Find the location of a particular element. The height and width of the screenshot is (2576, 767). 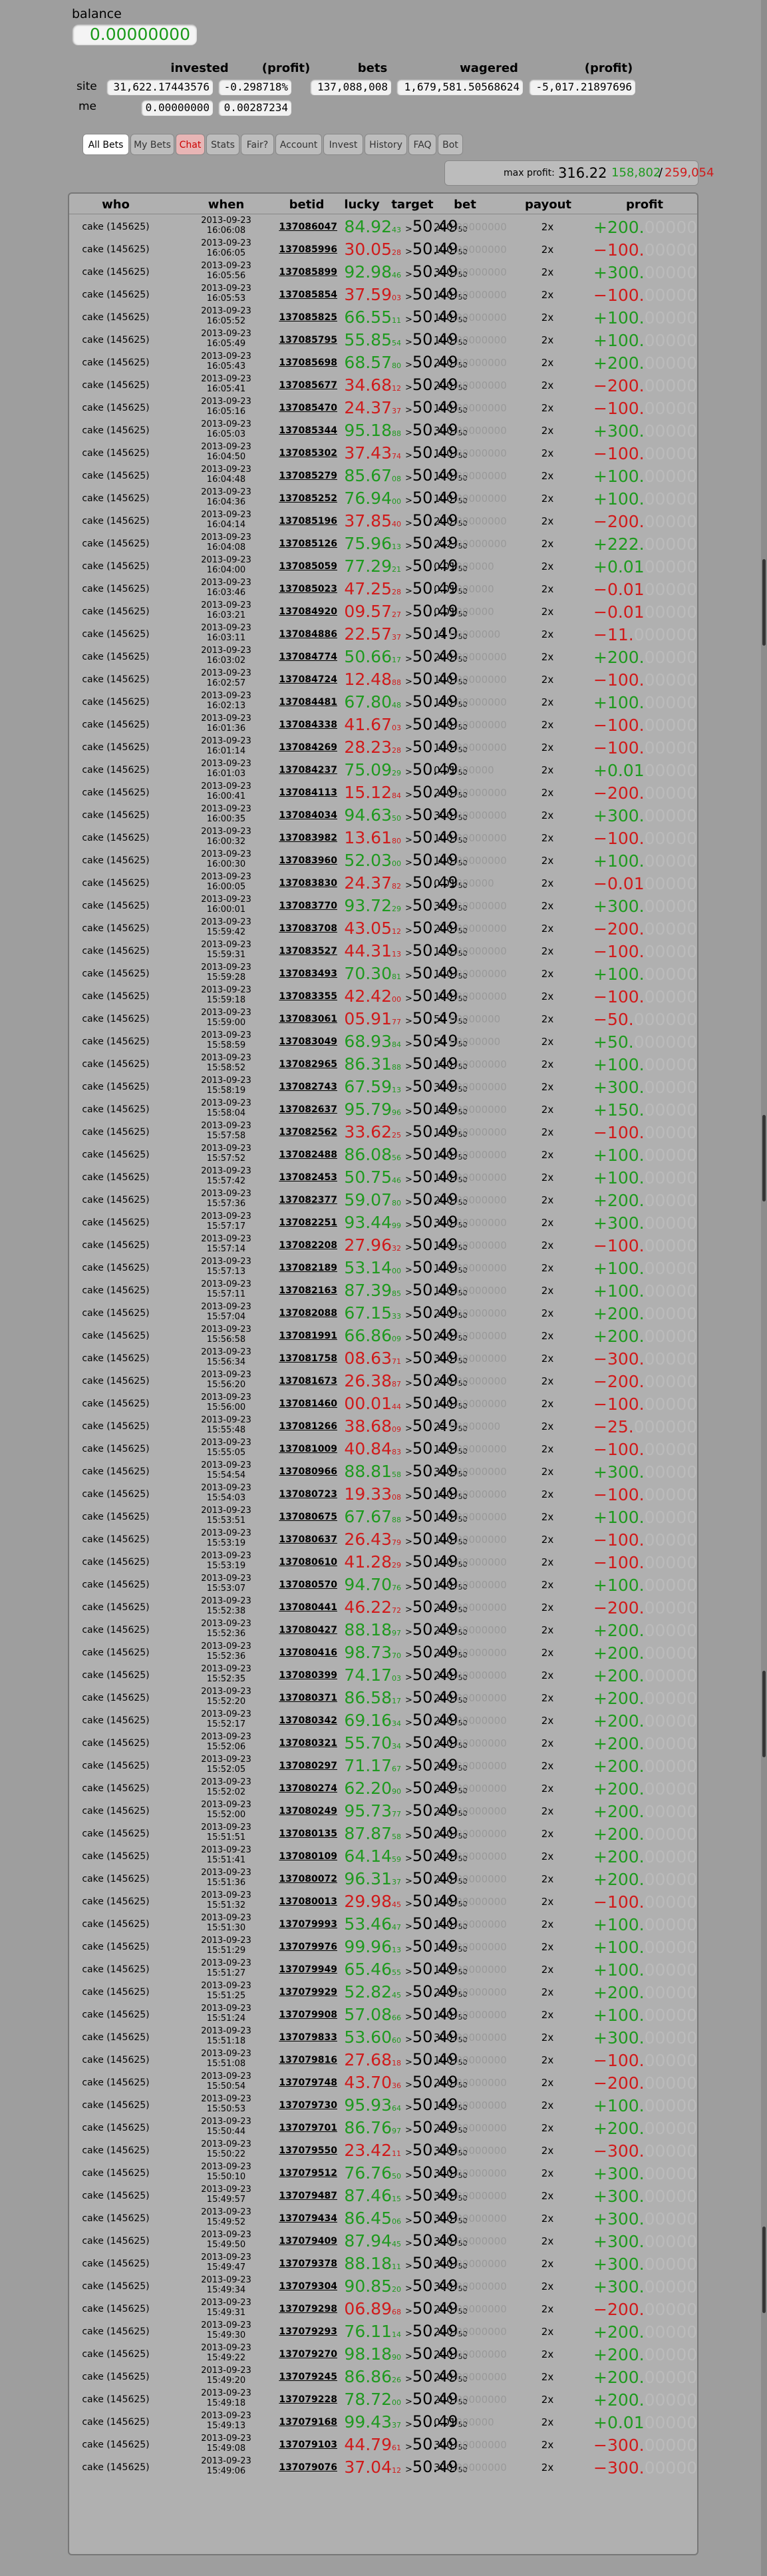

tab-all-bets: All Bets is located at coordinates (106, 144).